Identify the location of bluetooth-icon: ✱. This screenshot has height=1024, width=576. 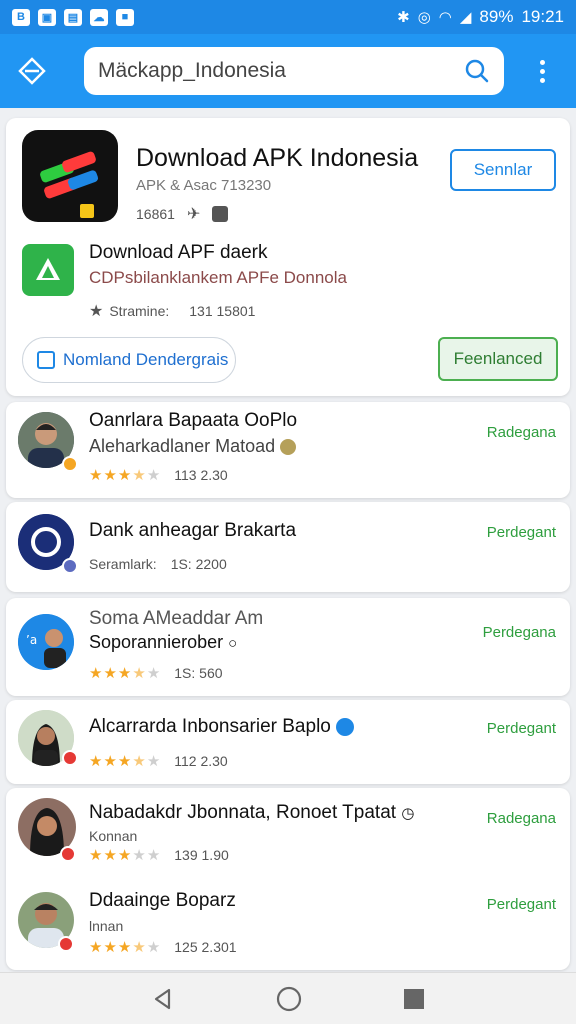
(403, 17).